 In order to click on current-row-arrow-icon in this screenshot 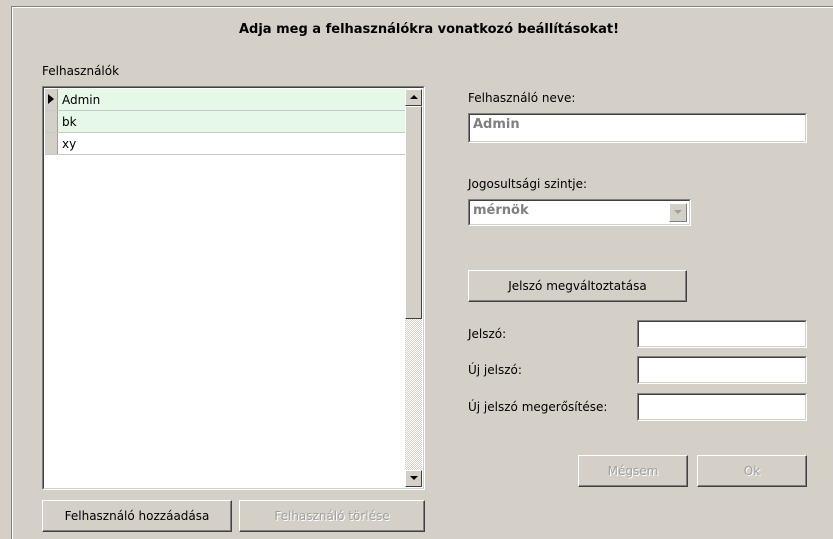, I will do `click(51, 99)`.